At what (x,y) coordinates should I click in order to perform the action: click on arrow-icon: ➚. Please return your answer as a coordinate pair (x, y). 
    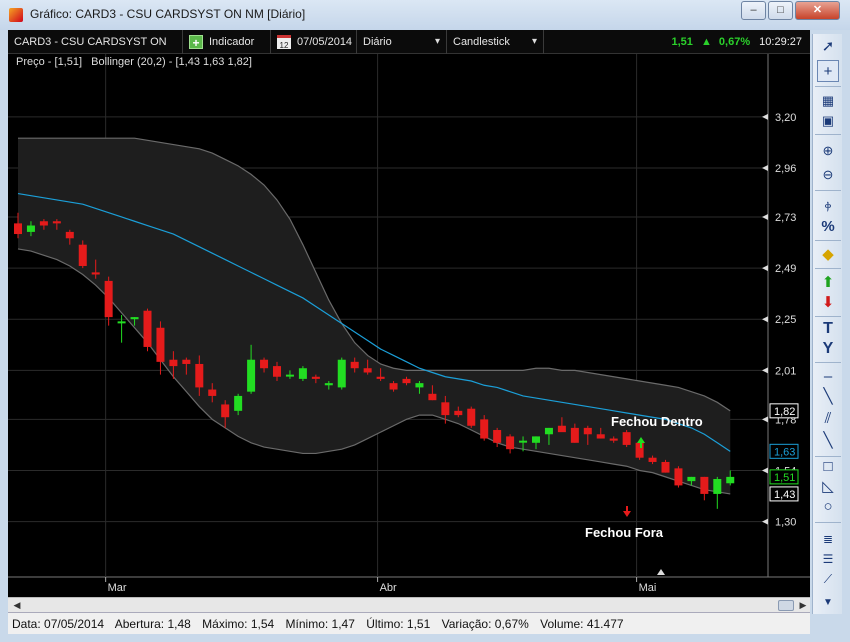
    Looking at the image, I should click on (828, 47).